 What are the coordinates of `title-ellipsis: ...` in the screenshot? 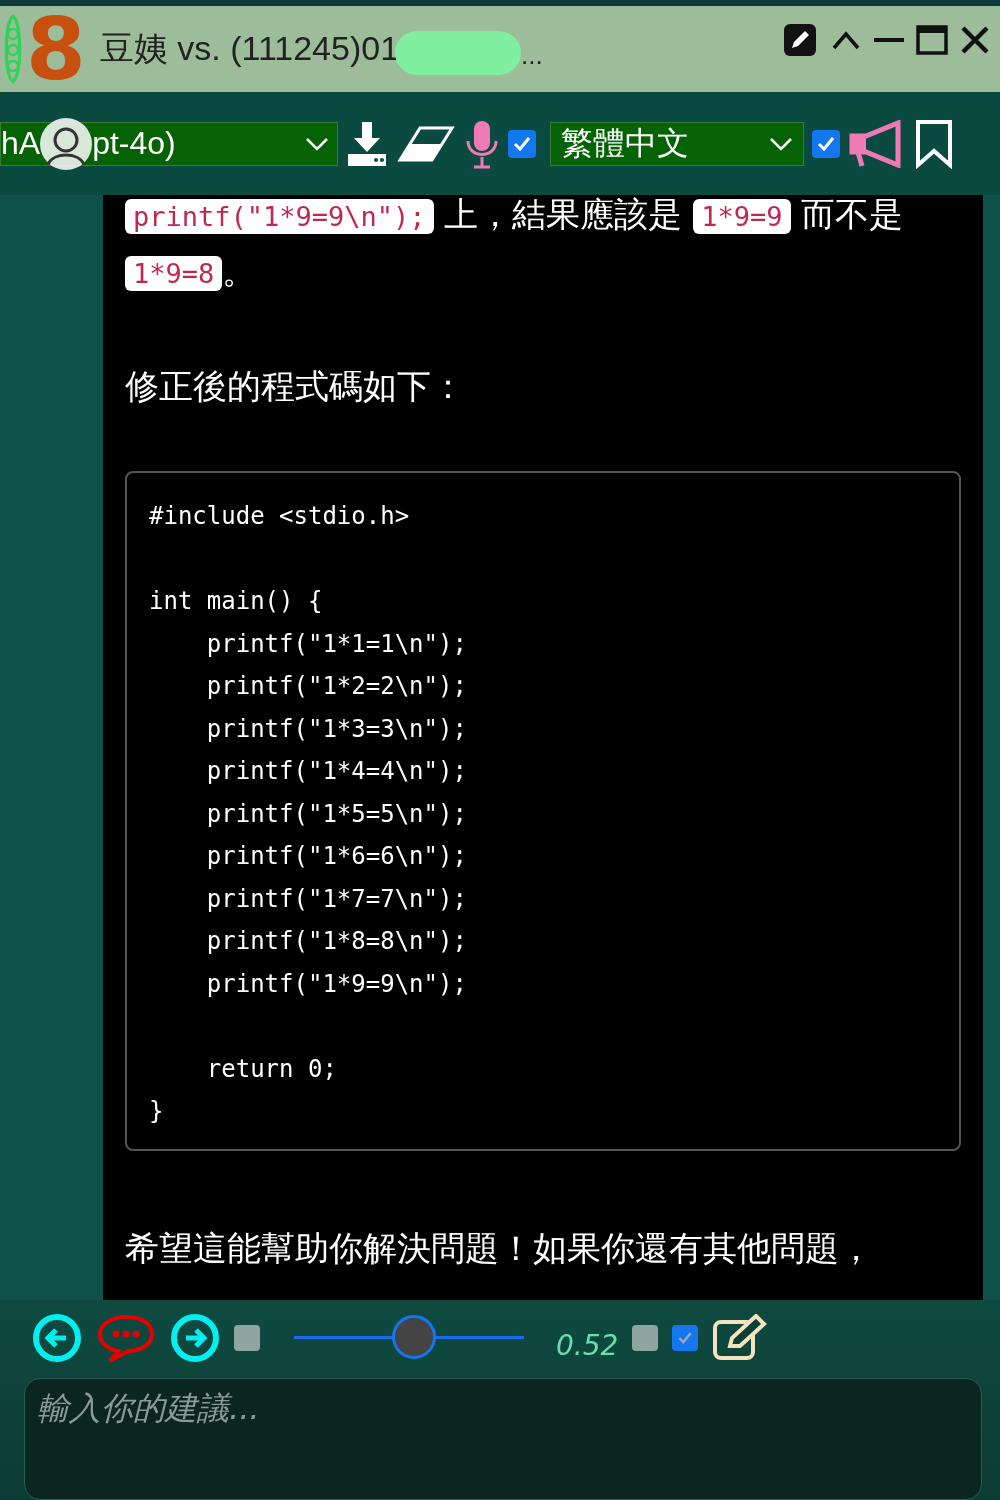 It's located at (532, 55).